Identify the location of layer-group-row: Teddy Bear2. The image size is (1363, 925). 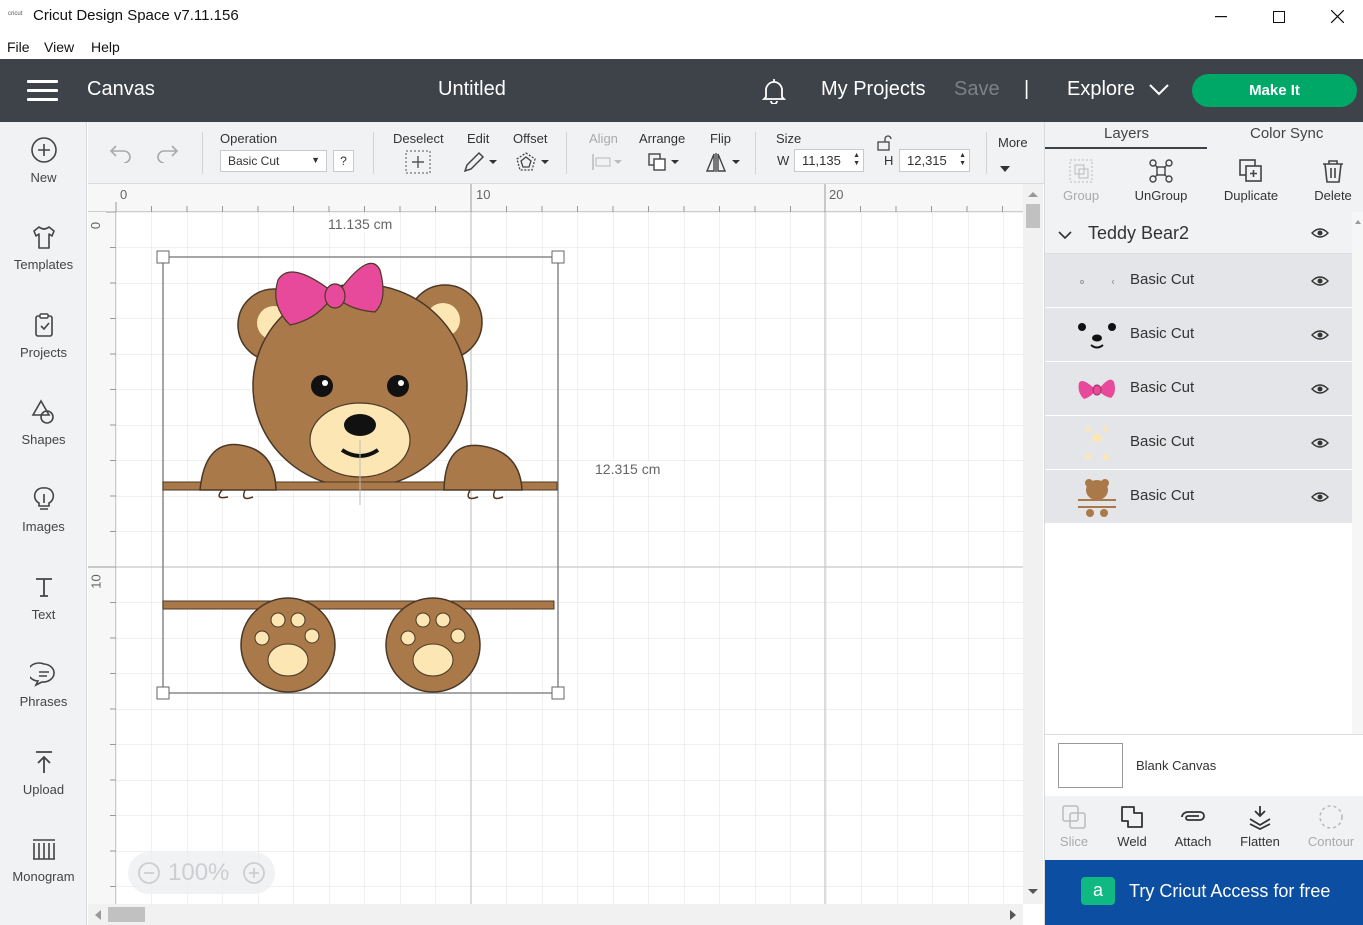
(1198, 233).